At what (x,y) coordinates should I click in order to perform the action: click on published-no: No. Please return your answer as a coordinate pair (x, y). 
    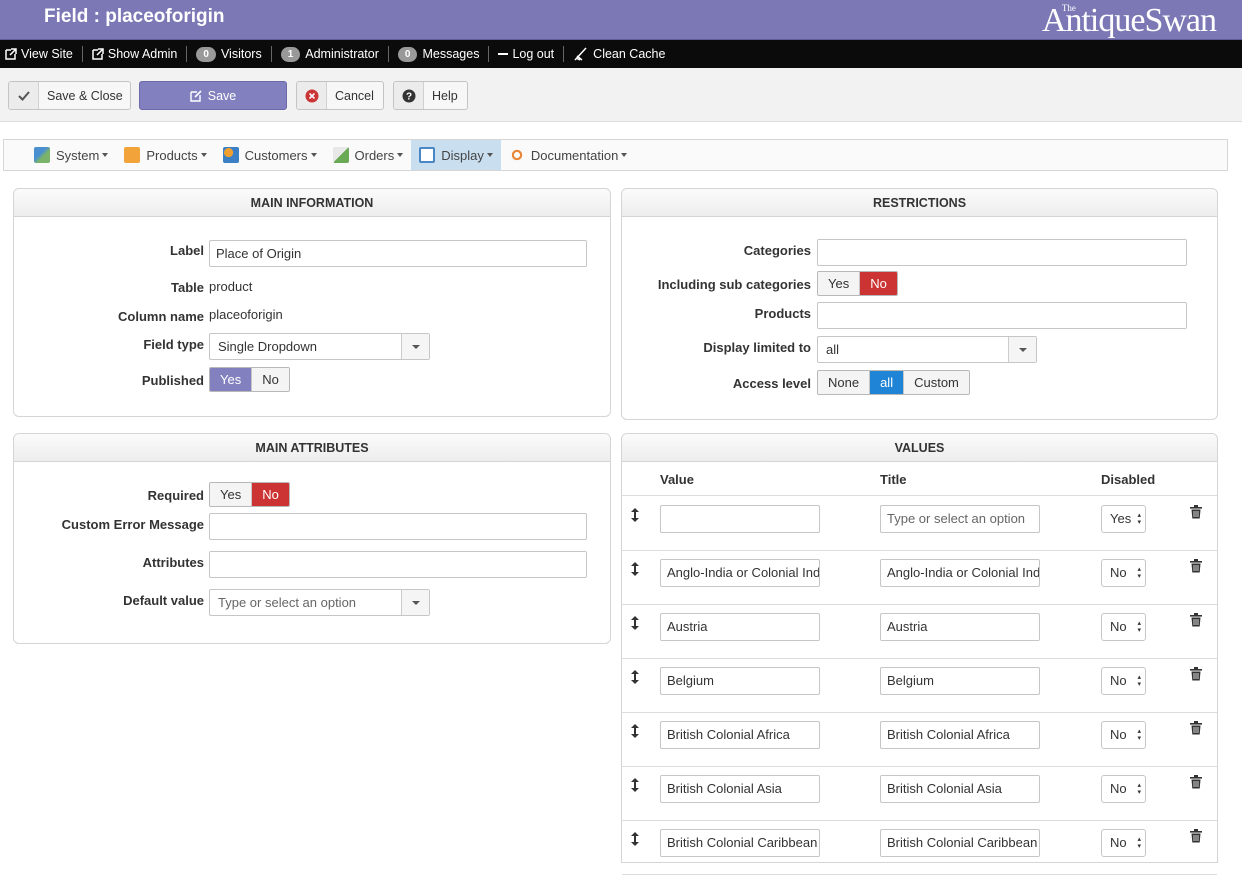
    Looking at the image, I should click on (270, 379).